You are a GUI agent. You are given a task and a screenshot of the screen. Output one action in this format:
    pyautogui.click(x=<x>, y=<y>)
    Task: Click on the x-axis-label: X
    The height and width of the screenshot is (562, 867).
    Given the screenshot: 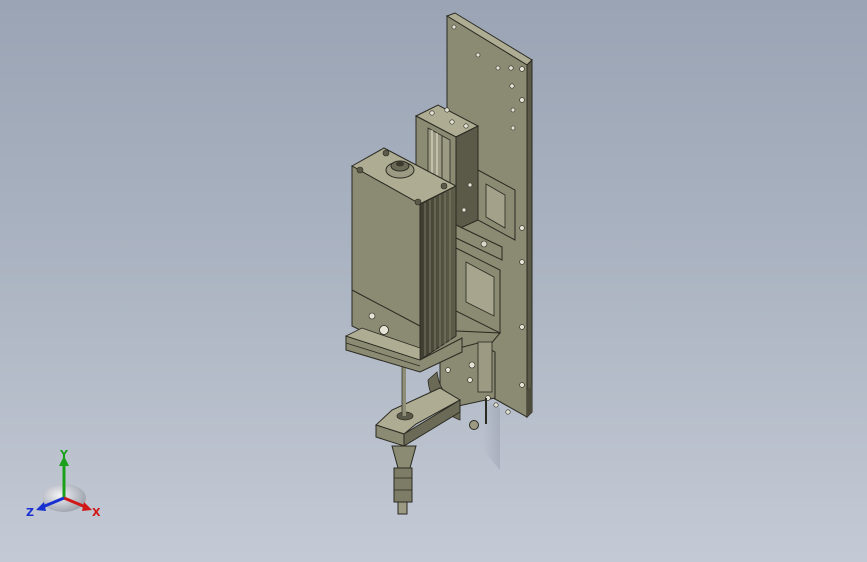 What is the action you would take?
    pyautogui.click(x=96, y=512)
    